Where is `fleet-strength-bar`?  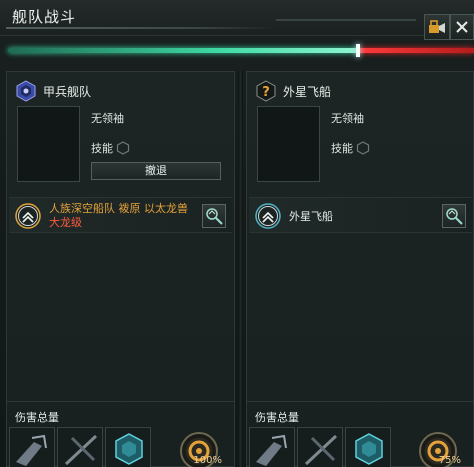
fleet-strength-bar is located at coordinates (241, 50).